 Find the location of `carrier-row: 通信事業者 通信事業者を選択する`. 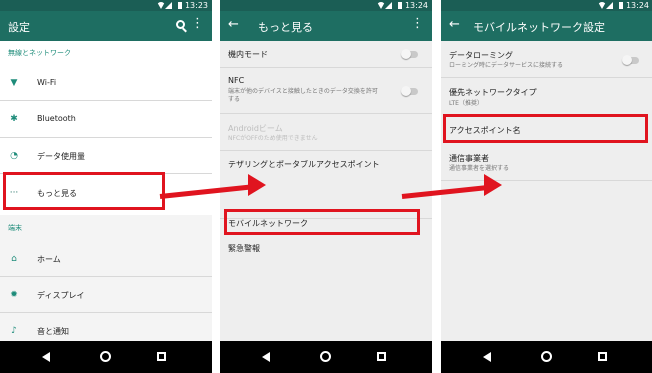

carrier-row: 通信事業者 通信事業者を選択する is located at coordinates (546, 163).